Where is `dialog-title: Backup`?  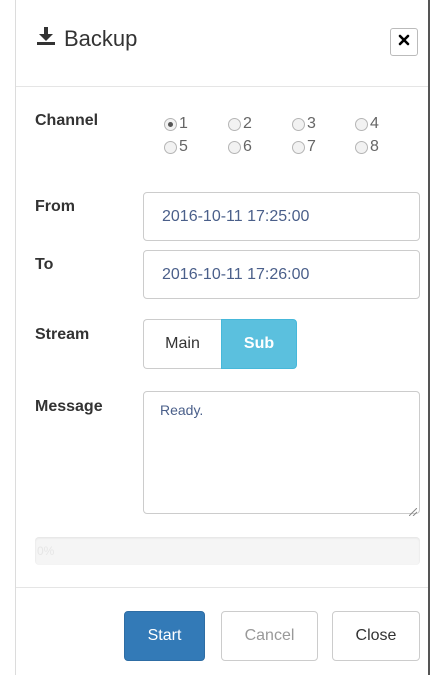 dialog-title: Backup is located at coordinates (86, 39).